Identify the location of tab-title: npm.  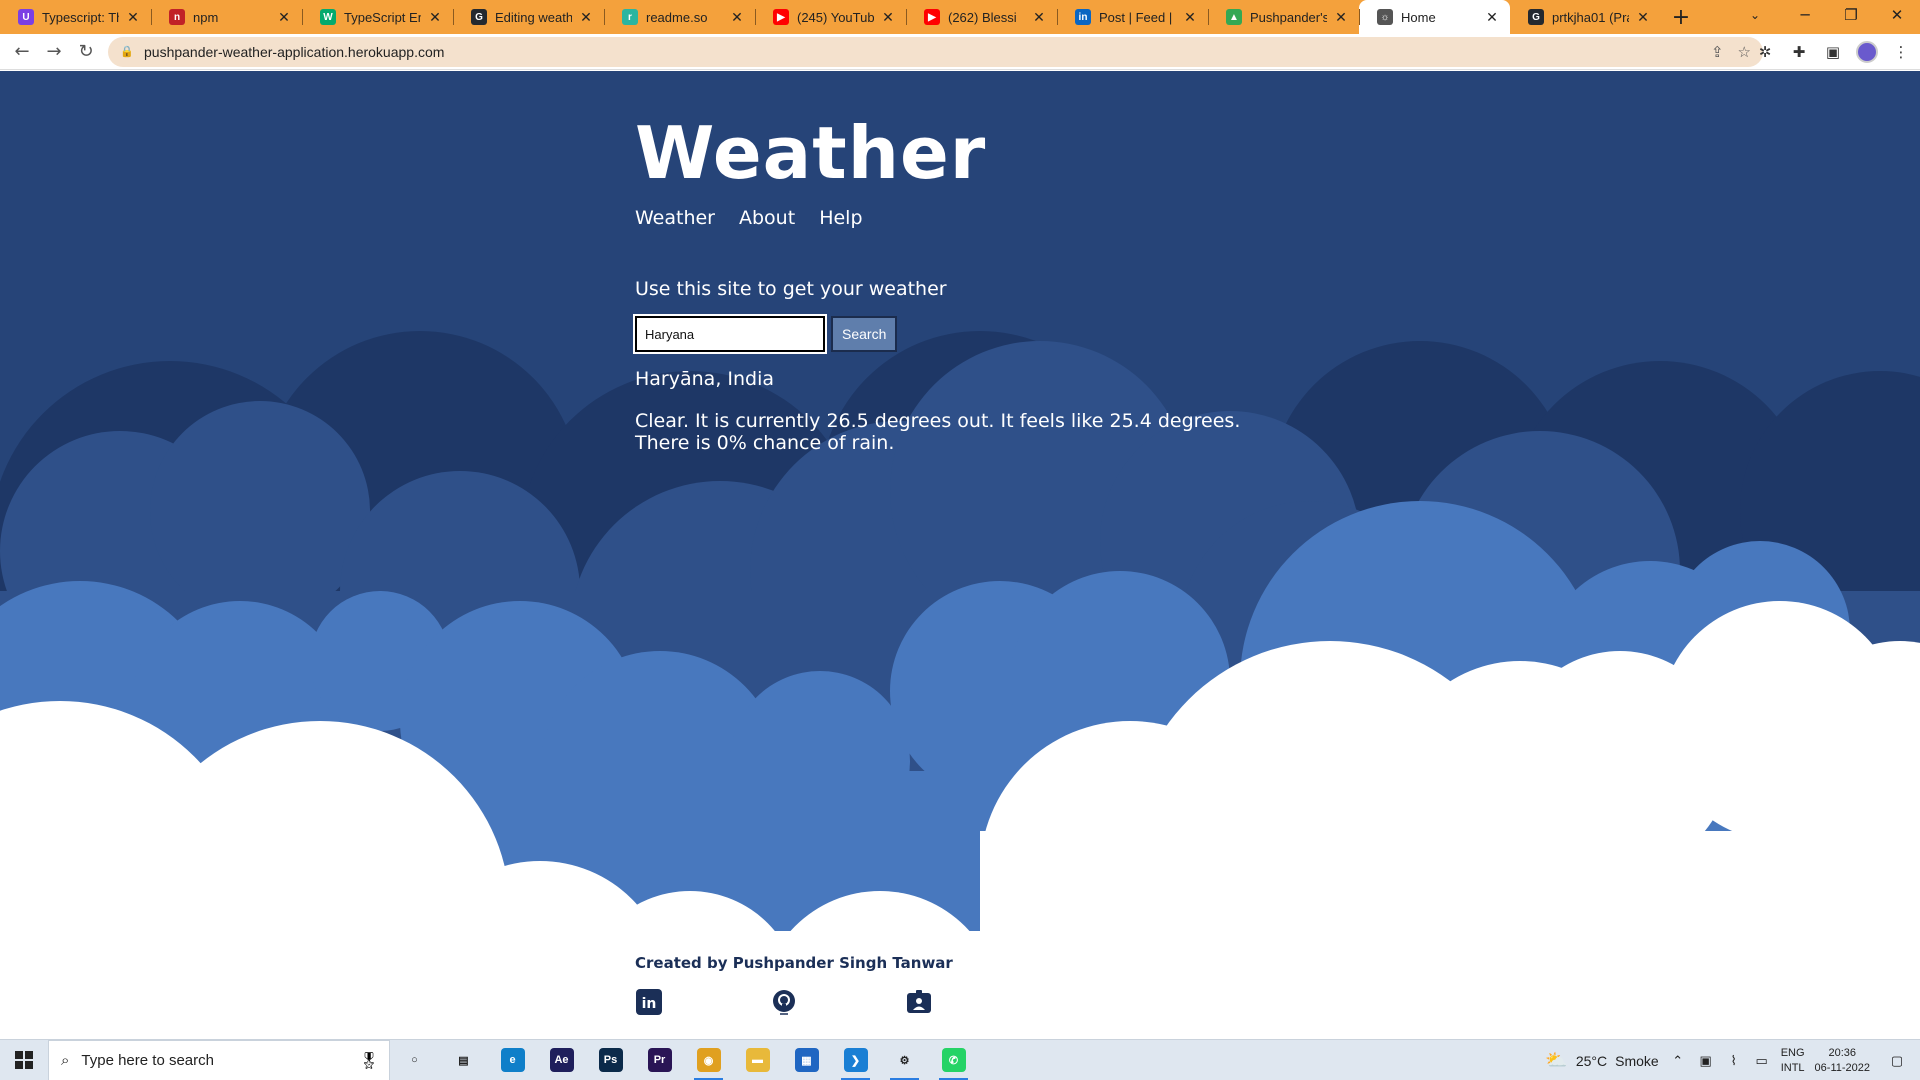
(206, 17).